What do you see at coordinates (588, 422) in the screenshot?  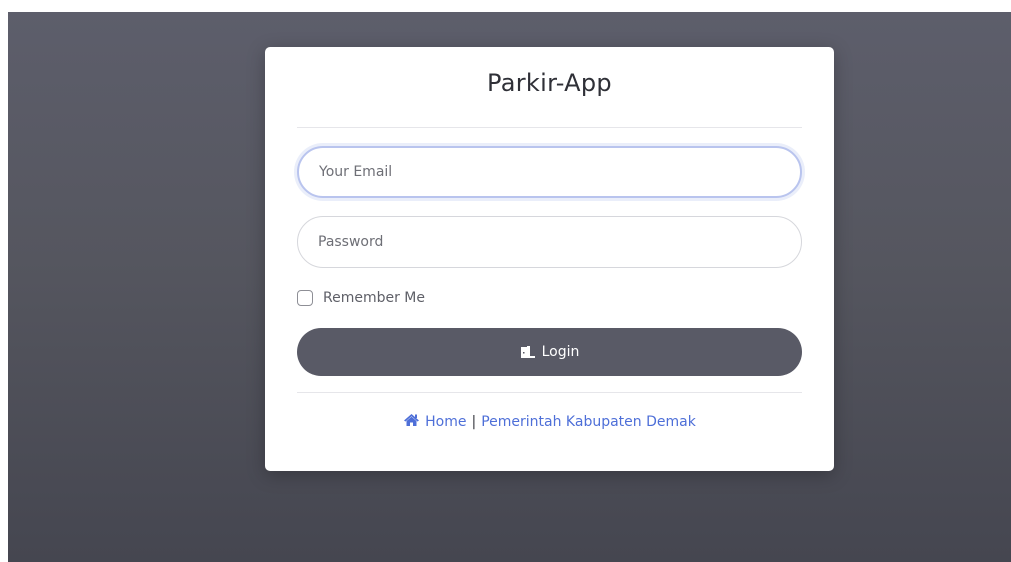 I see `organization-link: Pemerintah Kabupaten Demak` at bounding box center [588, 422].